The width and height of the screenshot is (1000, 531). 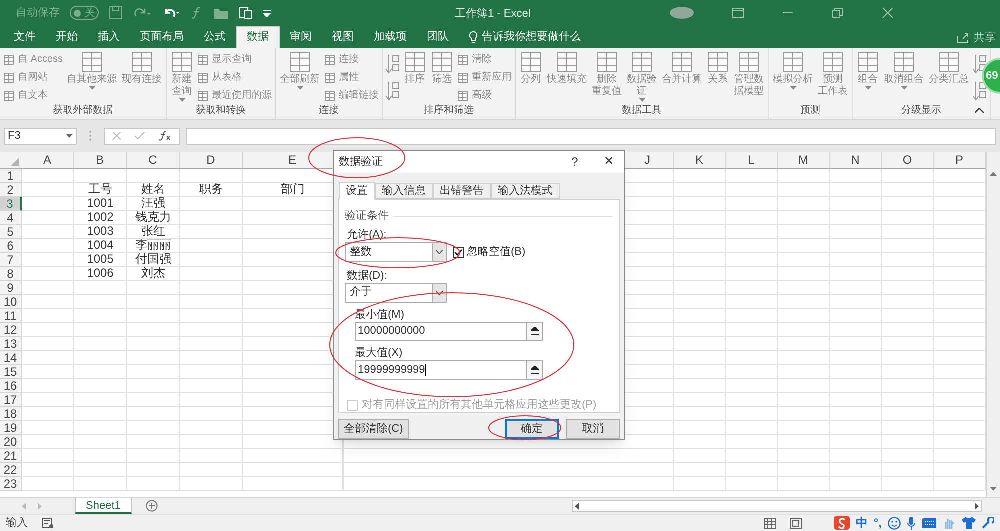 I want to click on row-header: 3, so click(x=11, y=204).